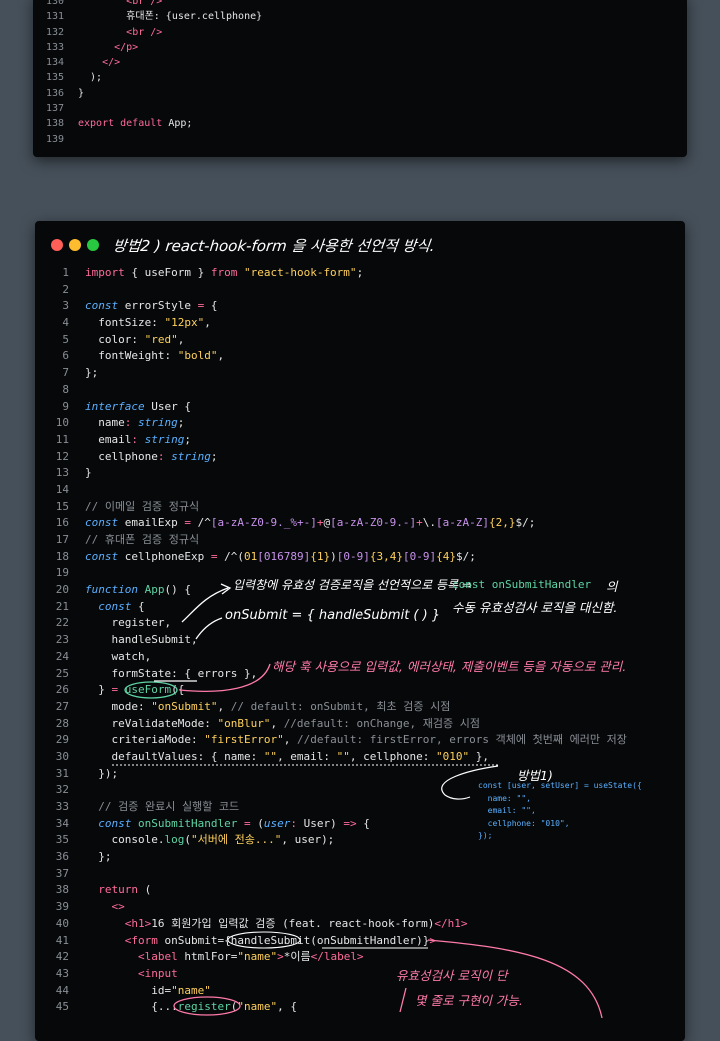 Image resolution: width=720 pixels, height=1041 pixels. What do you see at coordinates (331, 874) in the screenshot?
I see `code-line: 37` at bounding box center [331, 874].